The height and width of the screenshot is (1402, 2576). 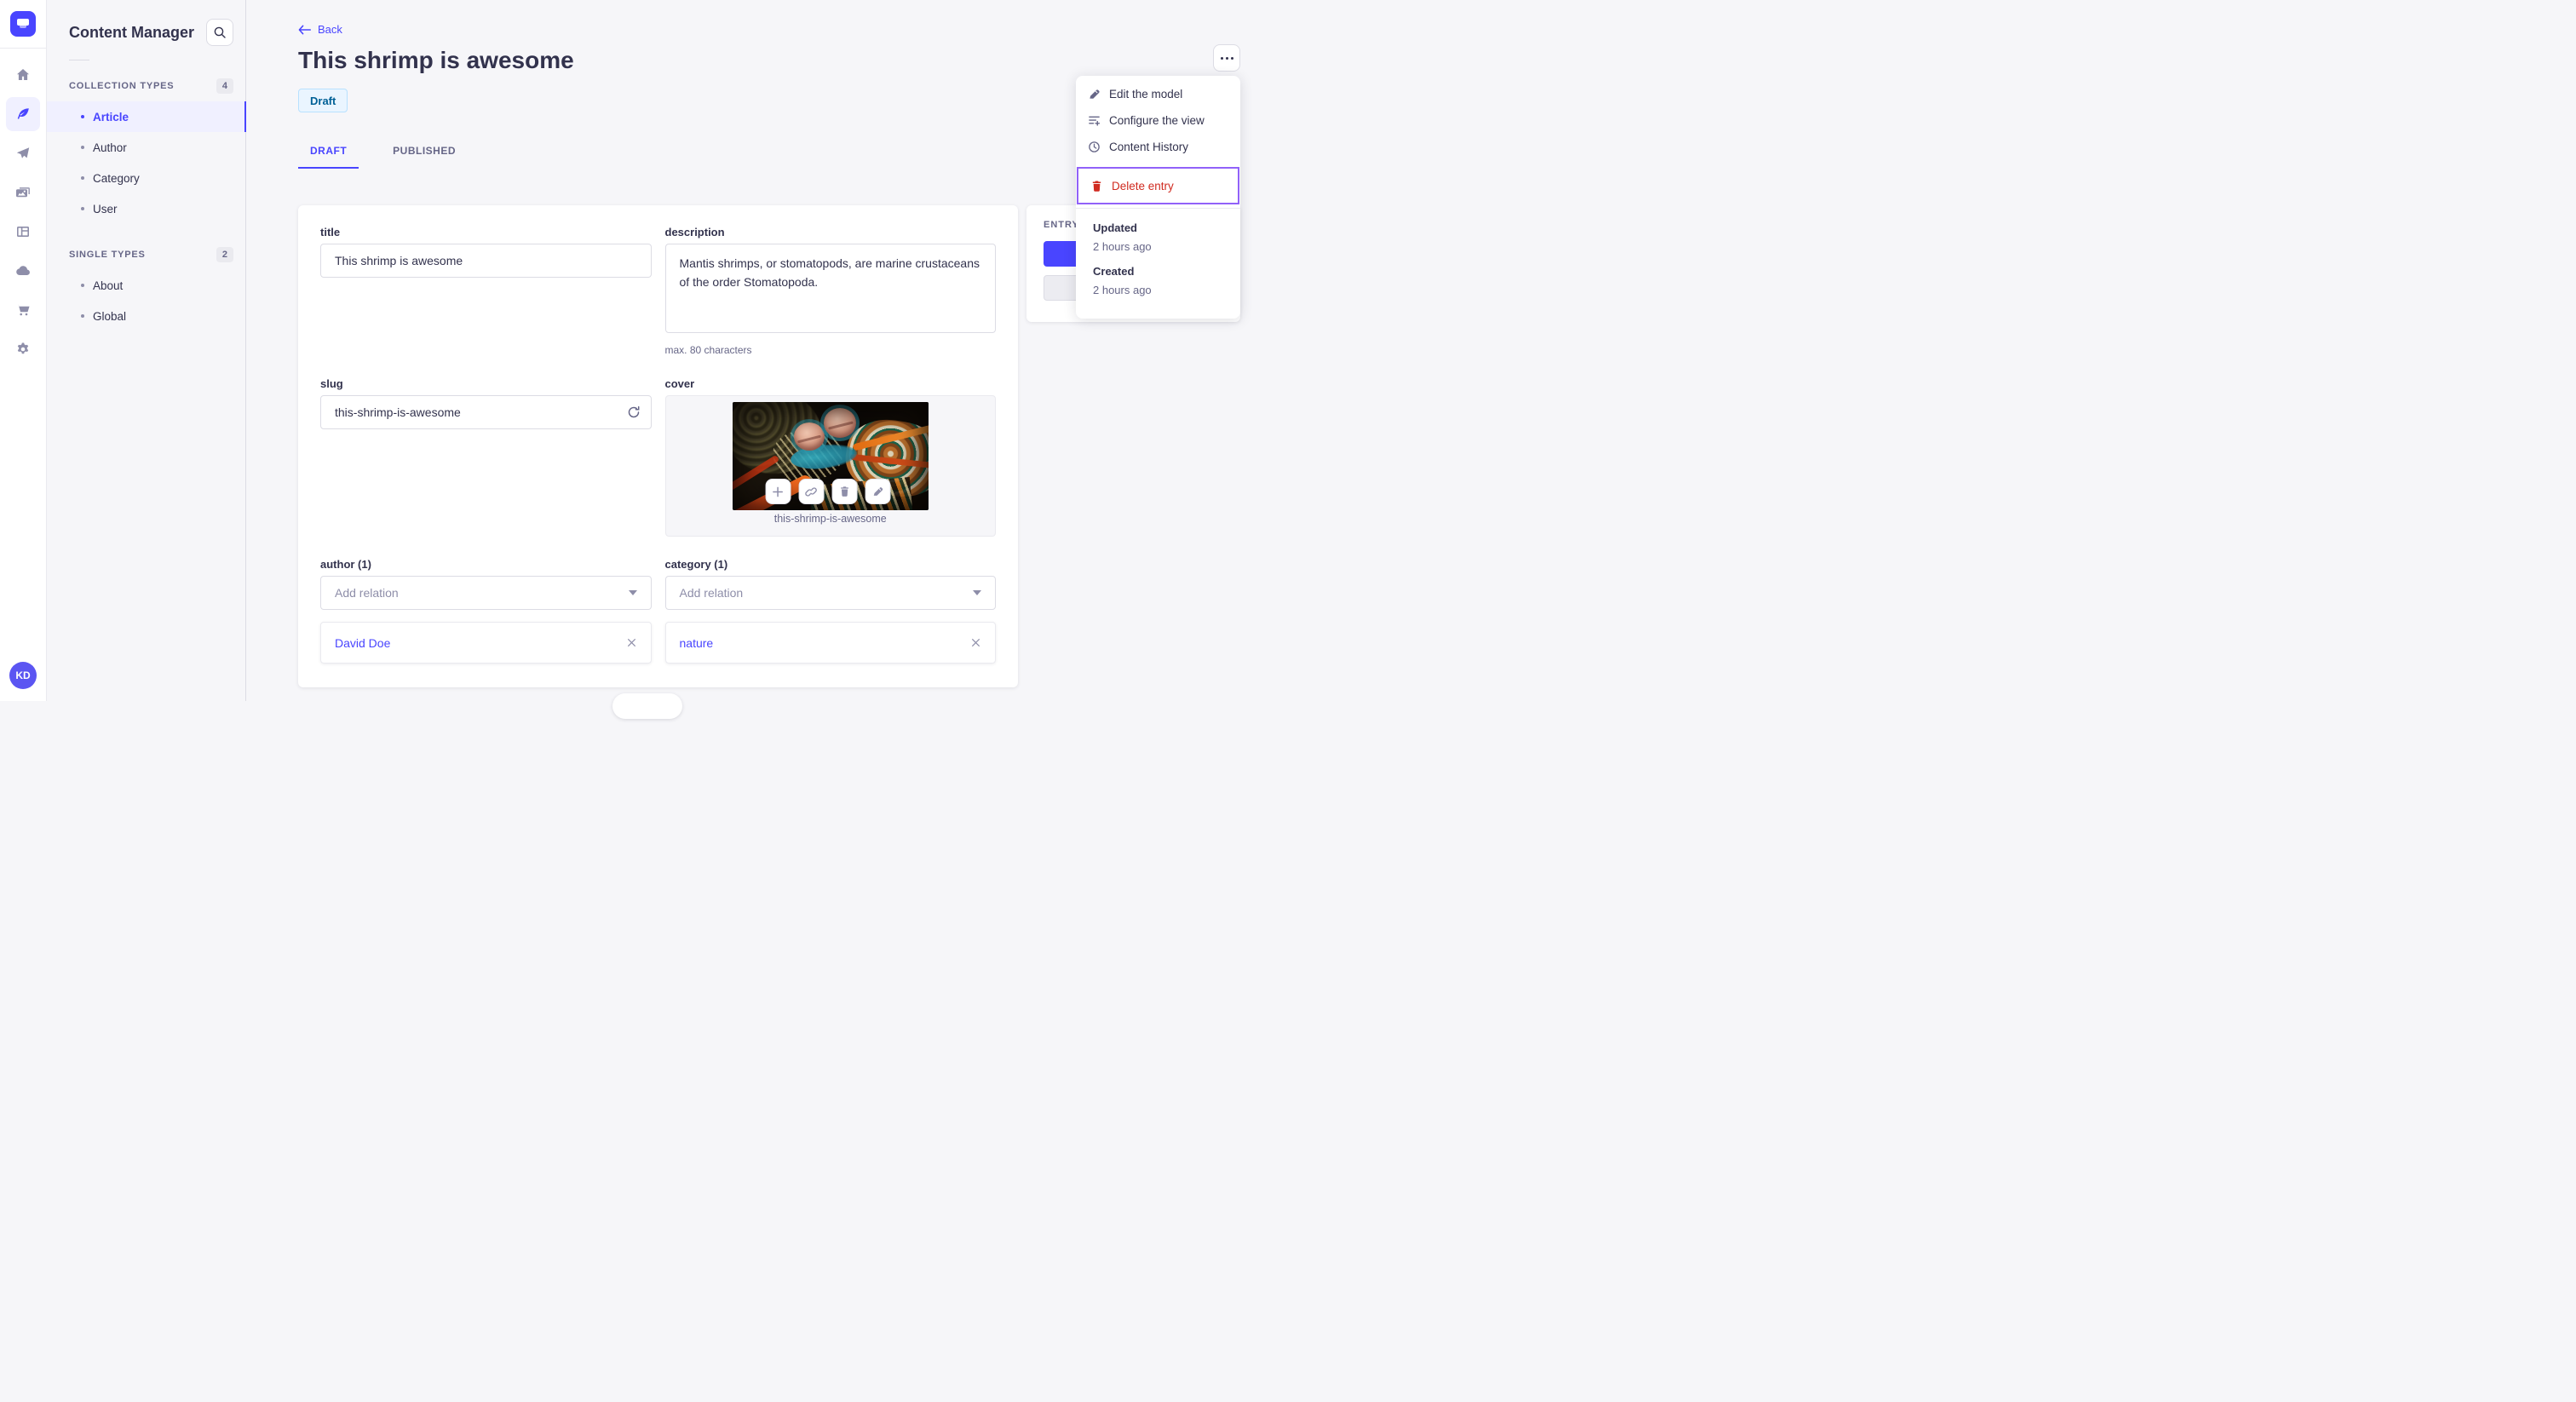 I want to click on sidebar-item-about: About, so click(x=146, y=285).